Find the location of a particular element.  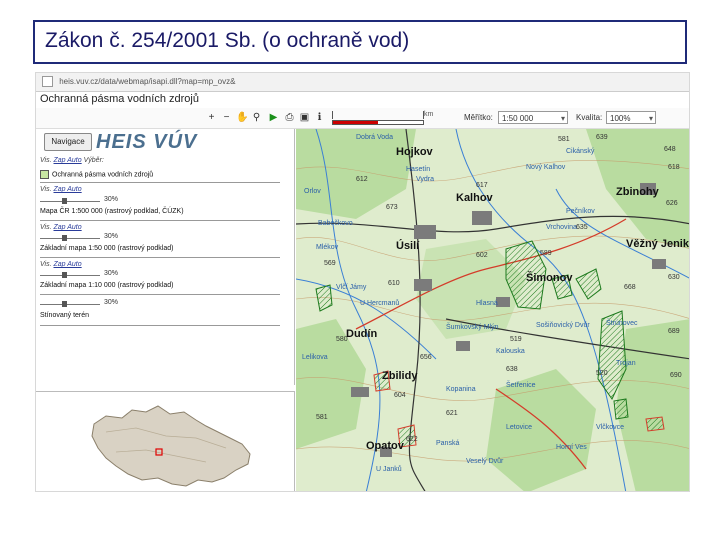

spot-height-label: 589 is located at coordinates (546, 253).